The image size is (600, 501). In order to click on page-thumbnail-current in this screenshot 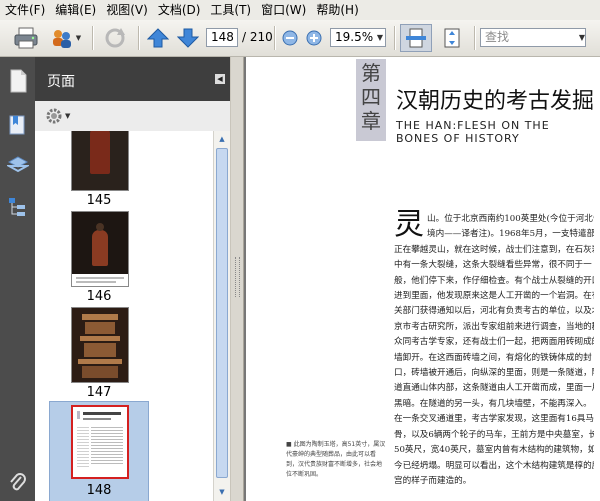, I will do `click(100, 442)`.